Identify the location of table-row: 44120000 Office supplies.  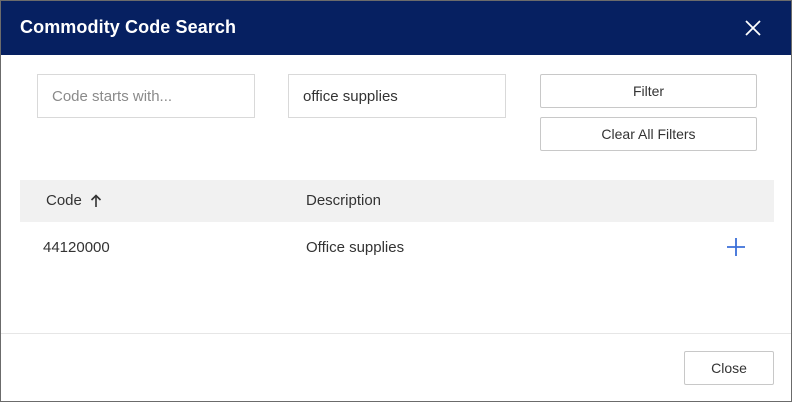
(397, 247).